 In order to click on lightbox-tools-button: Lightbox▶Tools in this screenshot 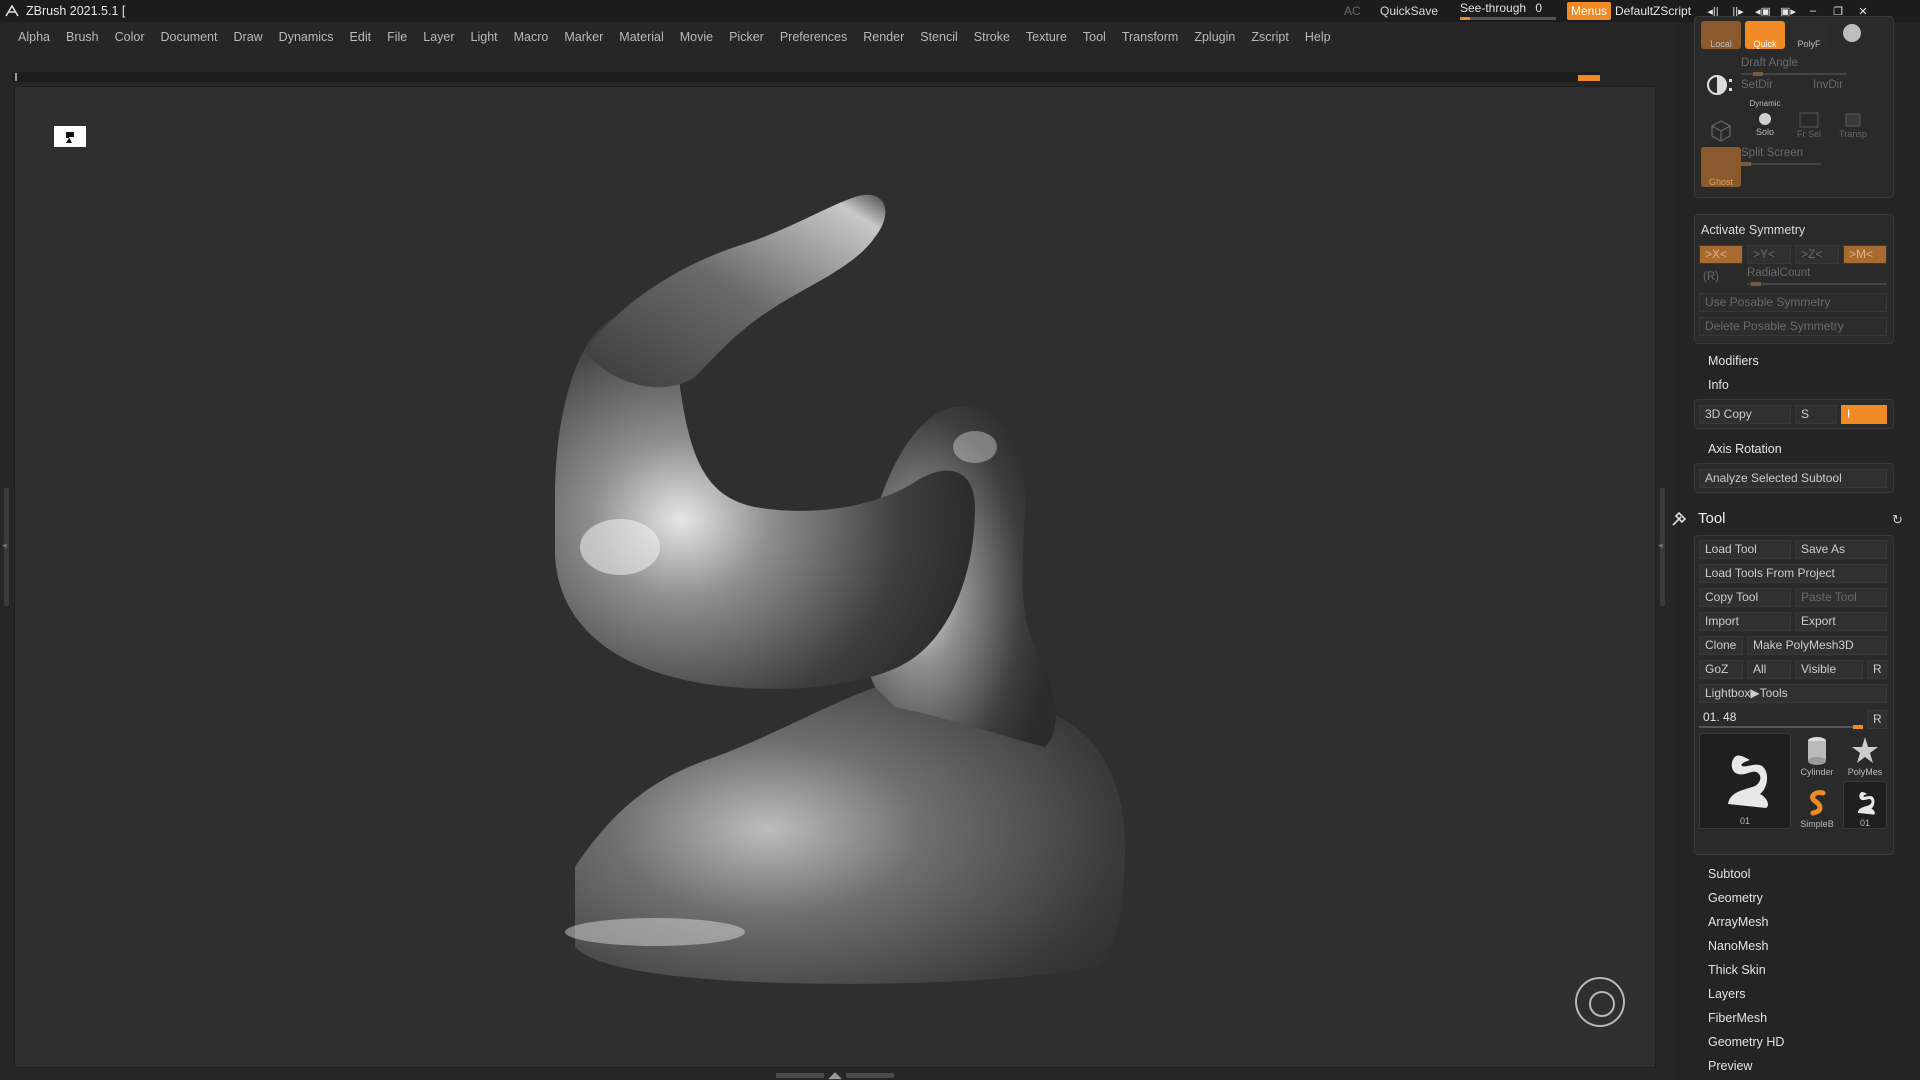, I will do `click(1793, 693)`.